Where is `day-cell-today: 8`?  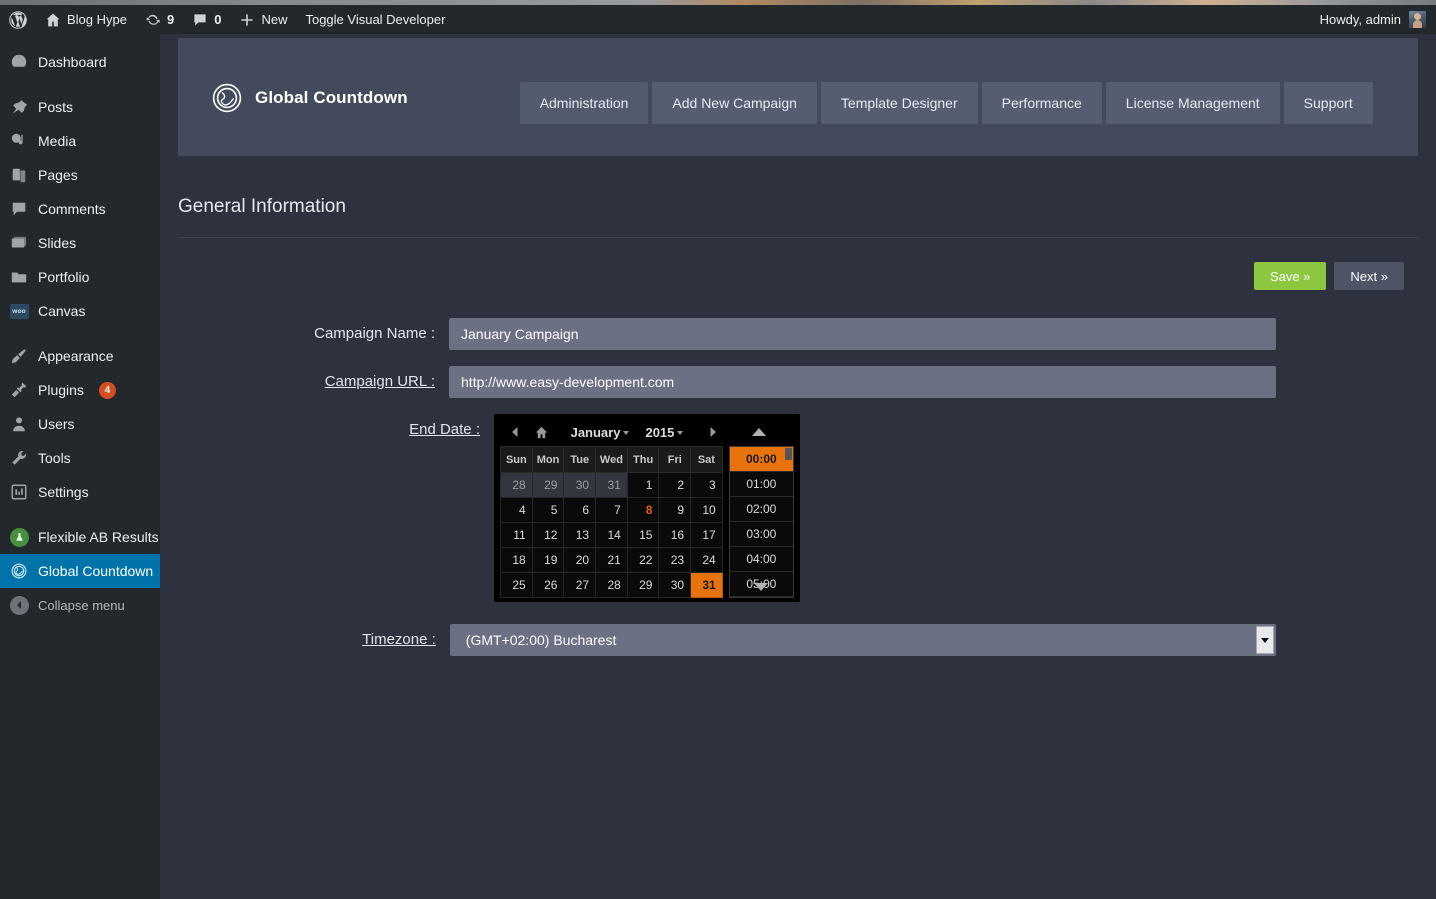
day-cell-today: 8 is located at coordinates (643, 510).